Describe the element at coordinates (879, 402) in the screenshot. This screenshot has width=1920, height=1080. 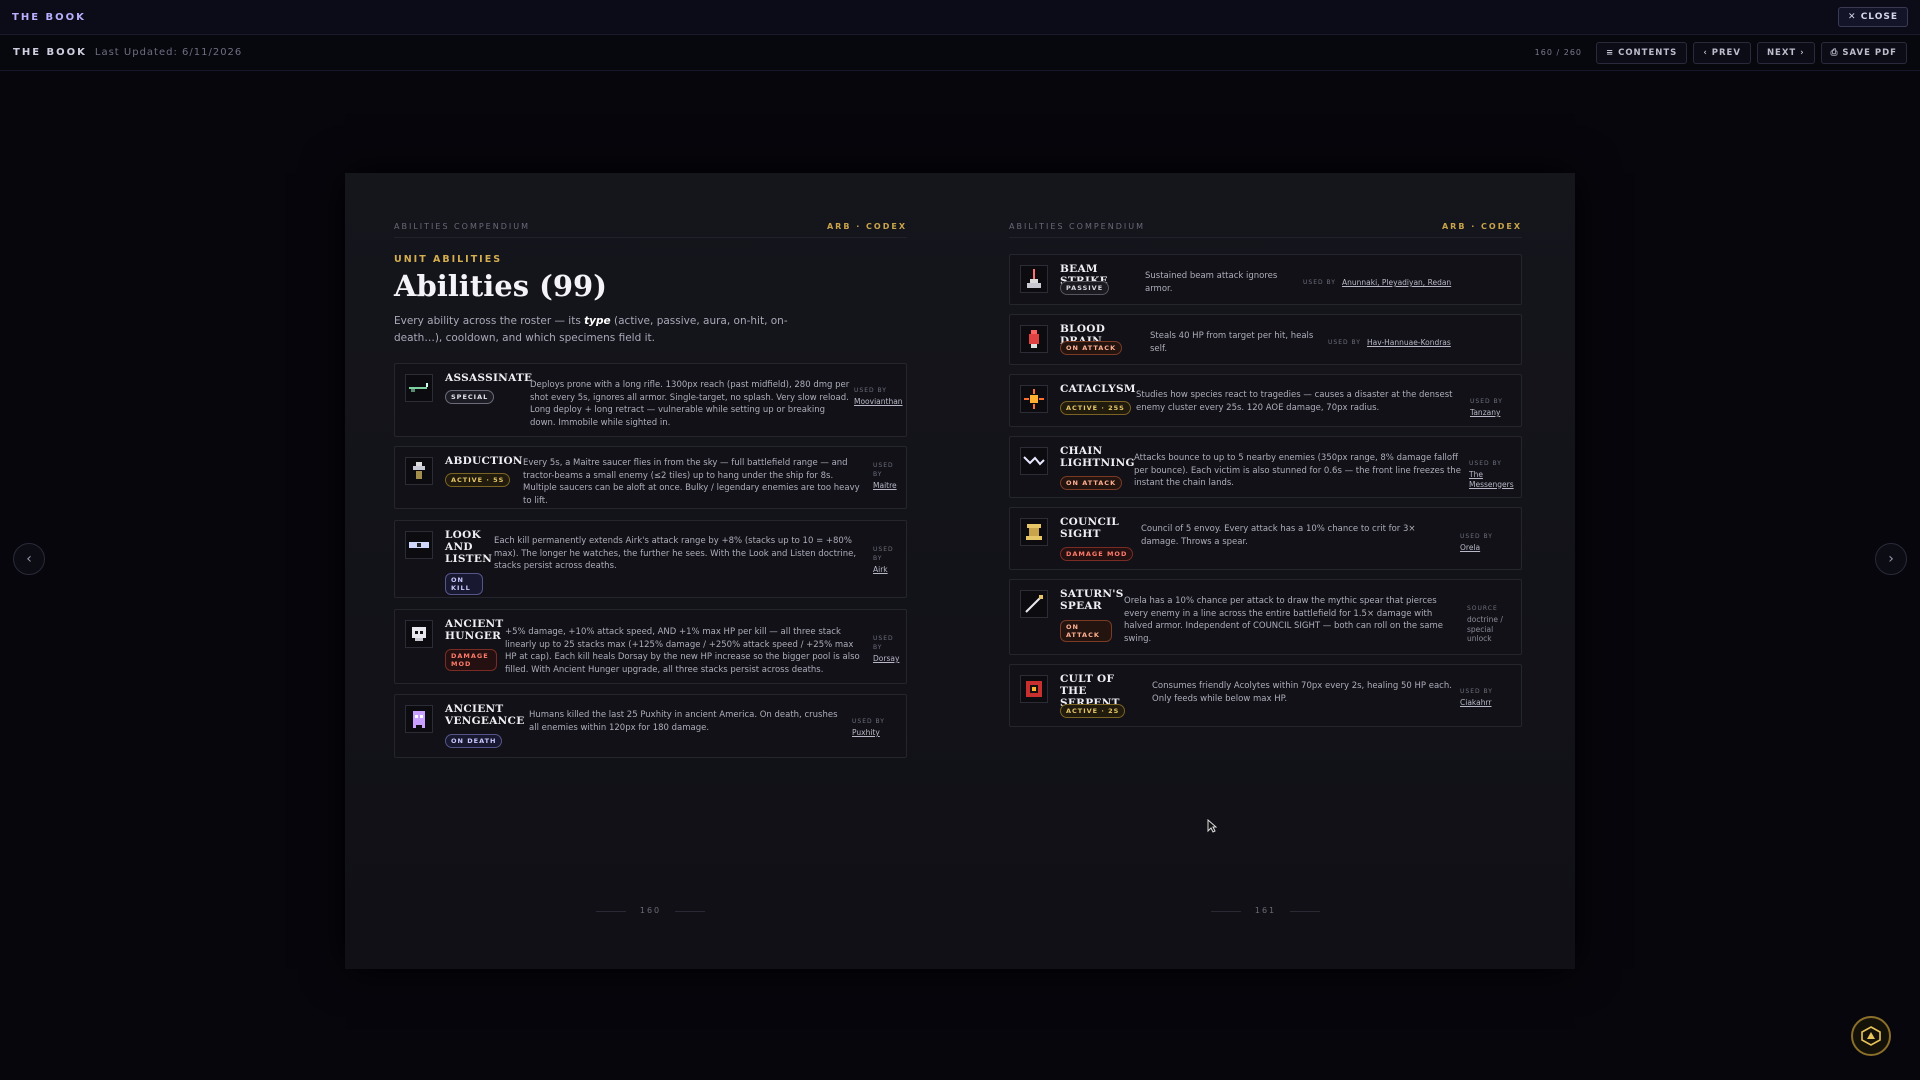
I see `used-by-link: Moovianthan` at that location.